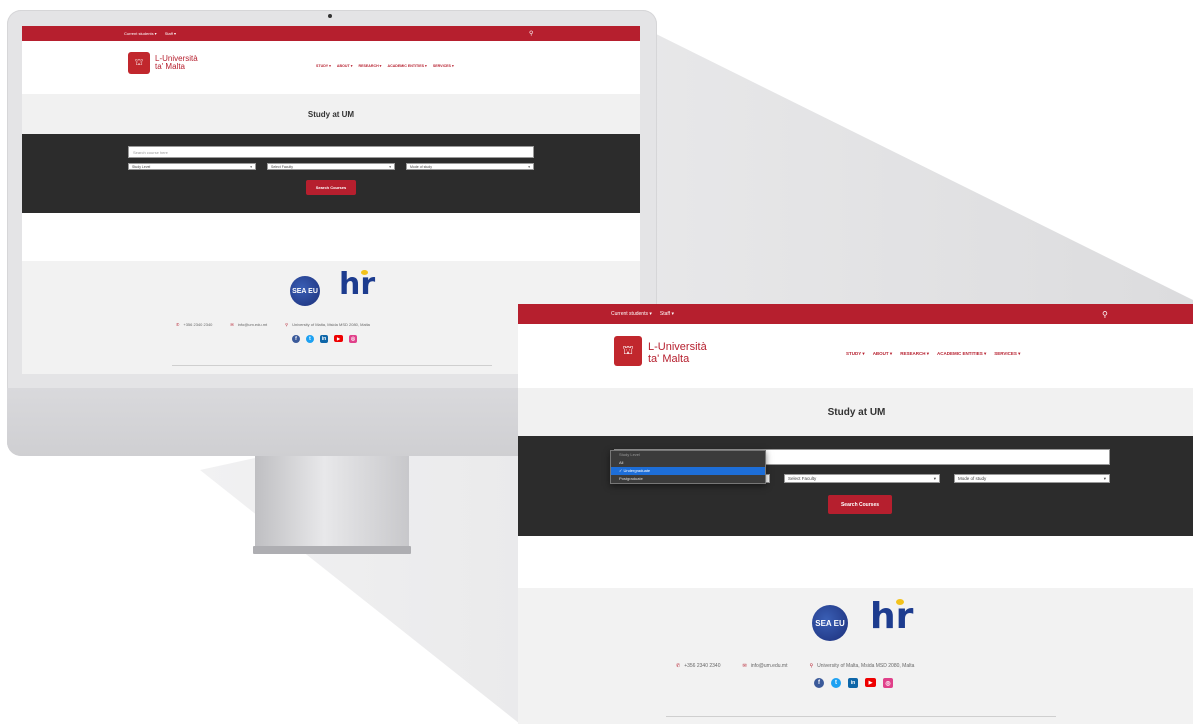 The image size is (1193, 724). Describe the element at coordinates (688, 463) in the screenshot. I see `dropdown-option-all: All` at that location.